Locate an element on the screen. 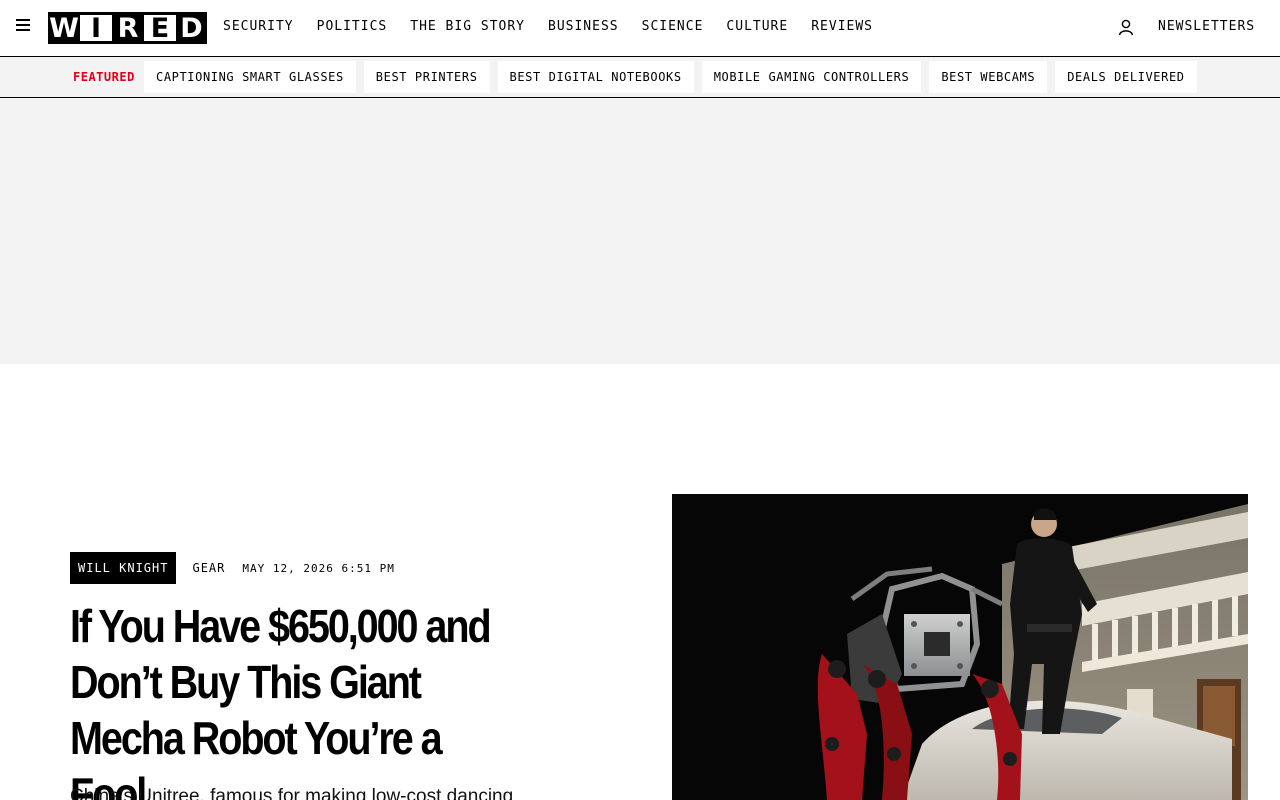 The width and height of the screenshot is (1280, 800). featured-chip-notebooks: BEST DIGITAL NOTEBOOKS is located at coordinates (595, 77).